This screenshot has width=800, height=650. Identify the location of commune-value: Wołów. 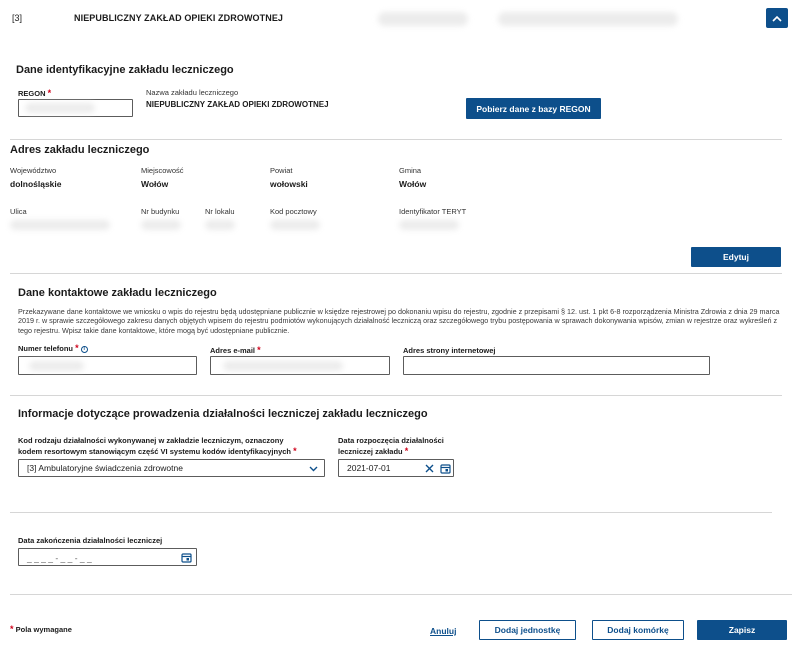
(413, 184).